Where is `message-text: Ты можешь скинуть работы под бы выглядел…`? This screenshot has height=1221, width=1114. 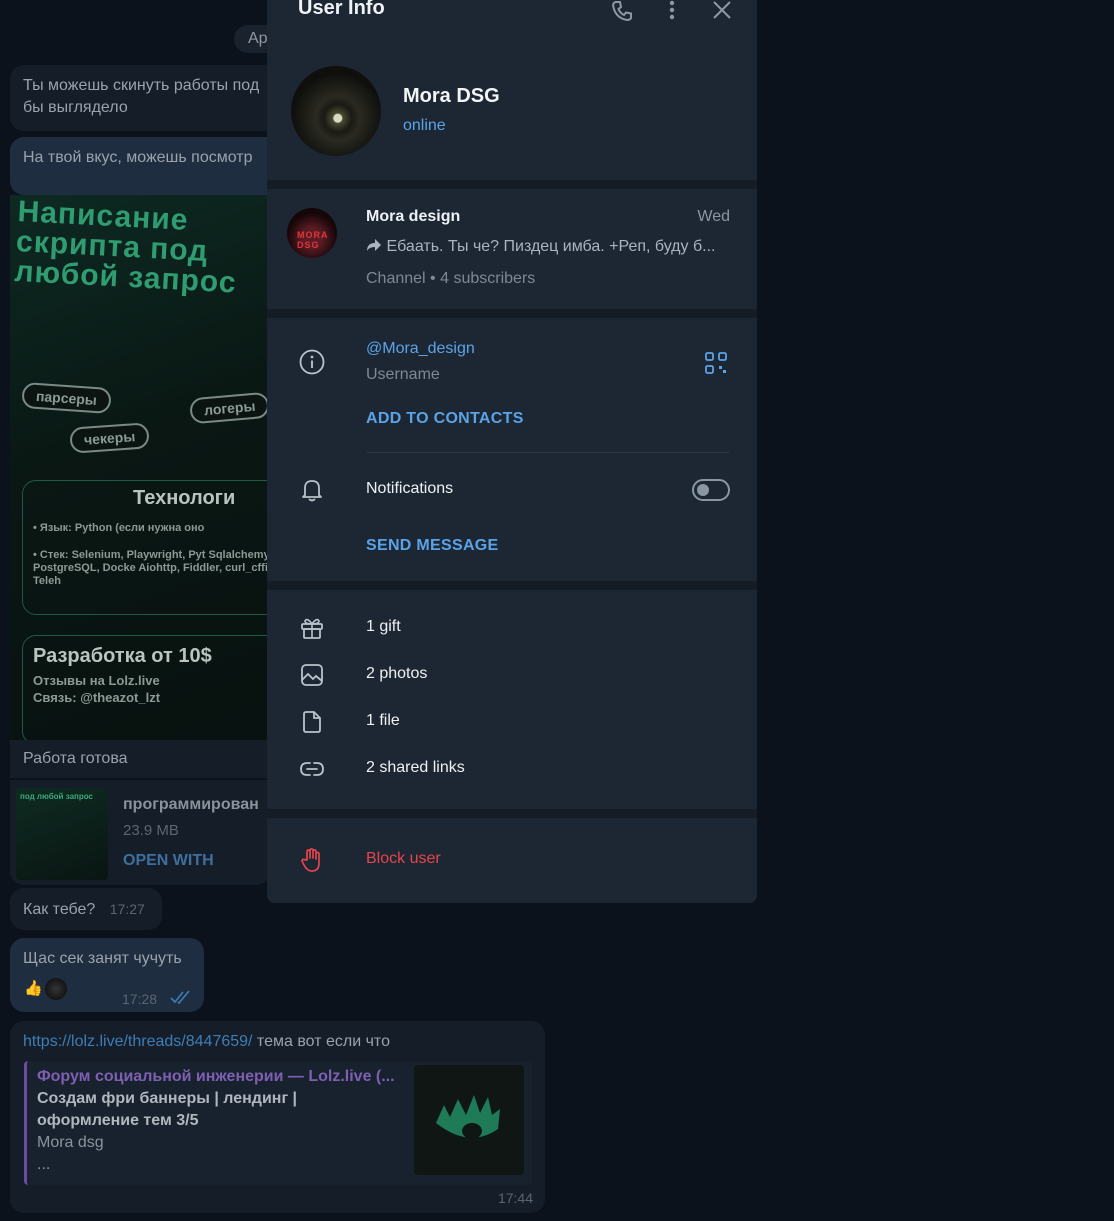 message-text: Ты можешь скинуть работы под бы выглядел… is located at coordinates (141, 96).